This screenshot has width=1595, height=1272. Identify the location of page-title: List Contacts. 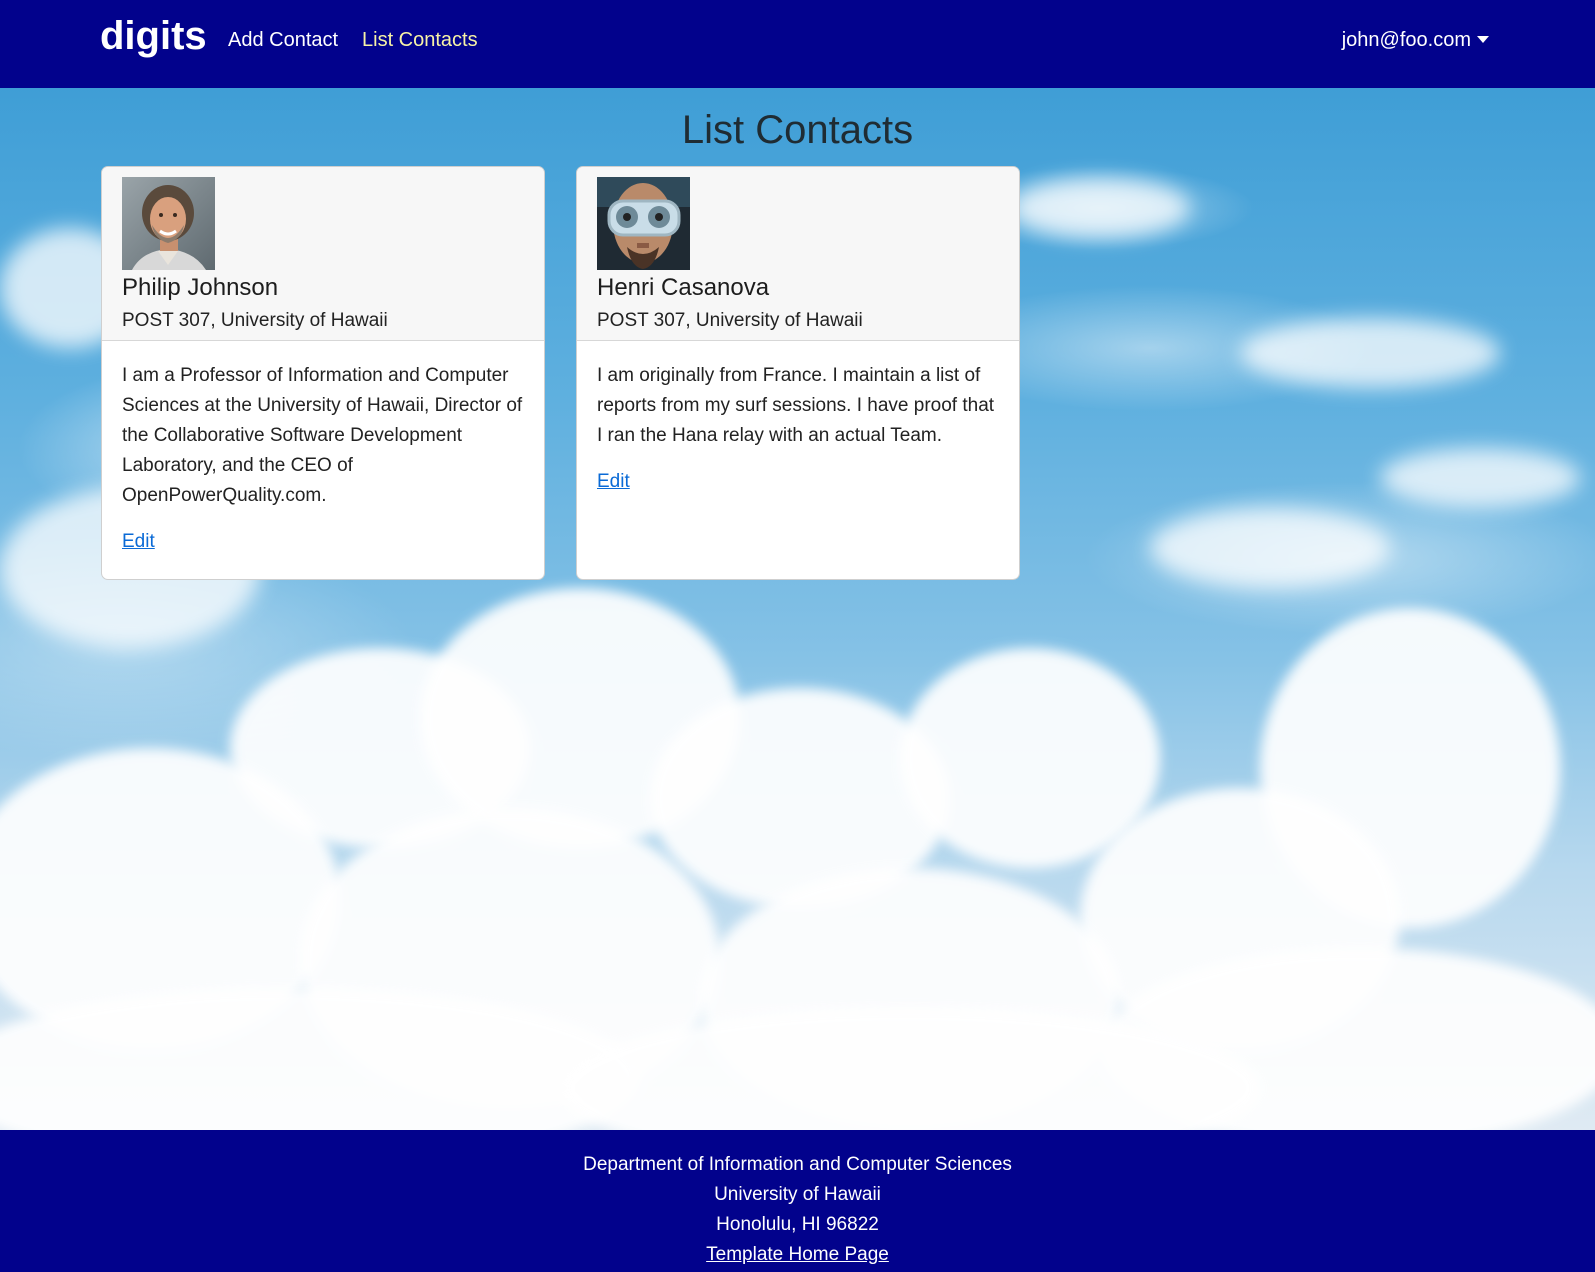
(797, 130).